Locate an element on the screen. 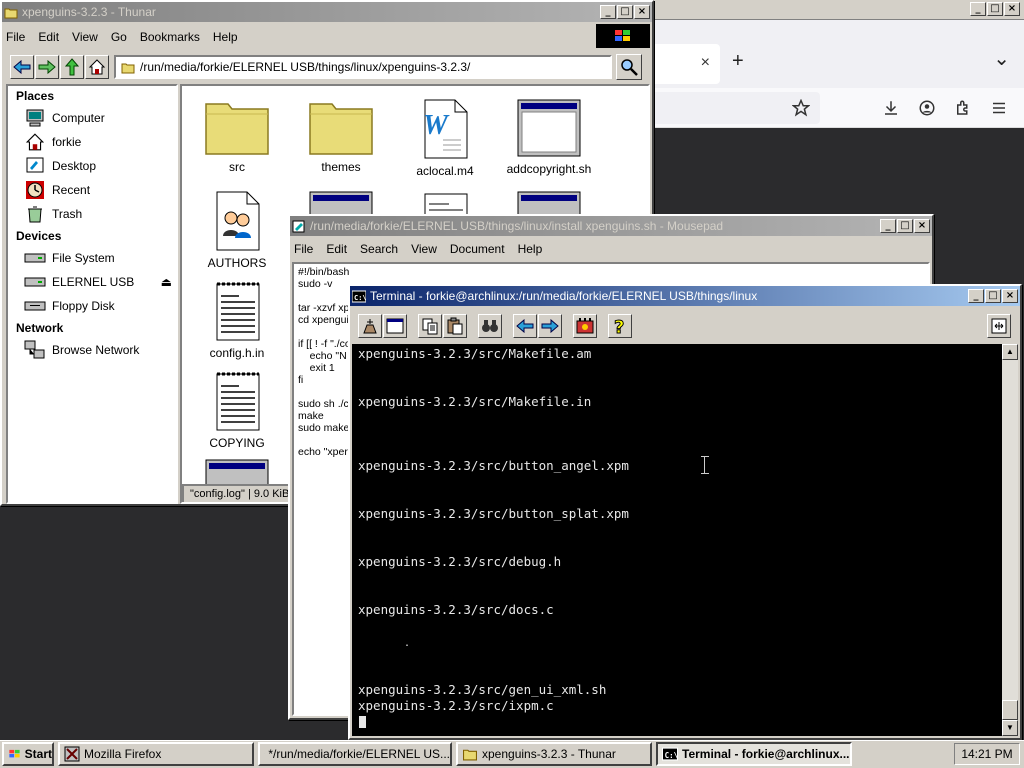 The image size is (1024, 768). status-text: "config.log" | 9.0 KiB is located at coordinates (240, 494).